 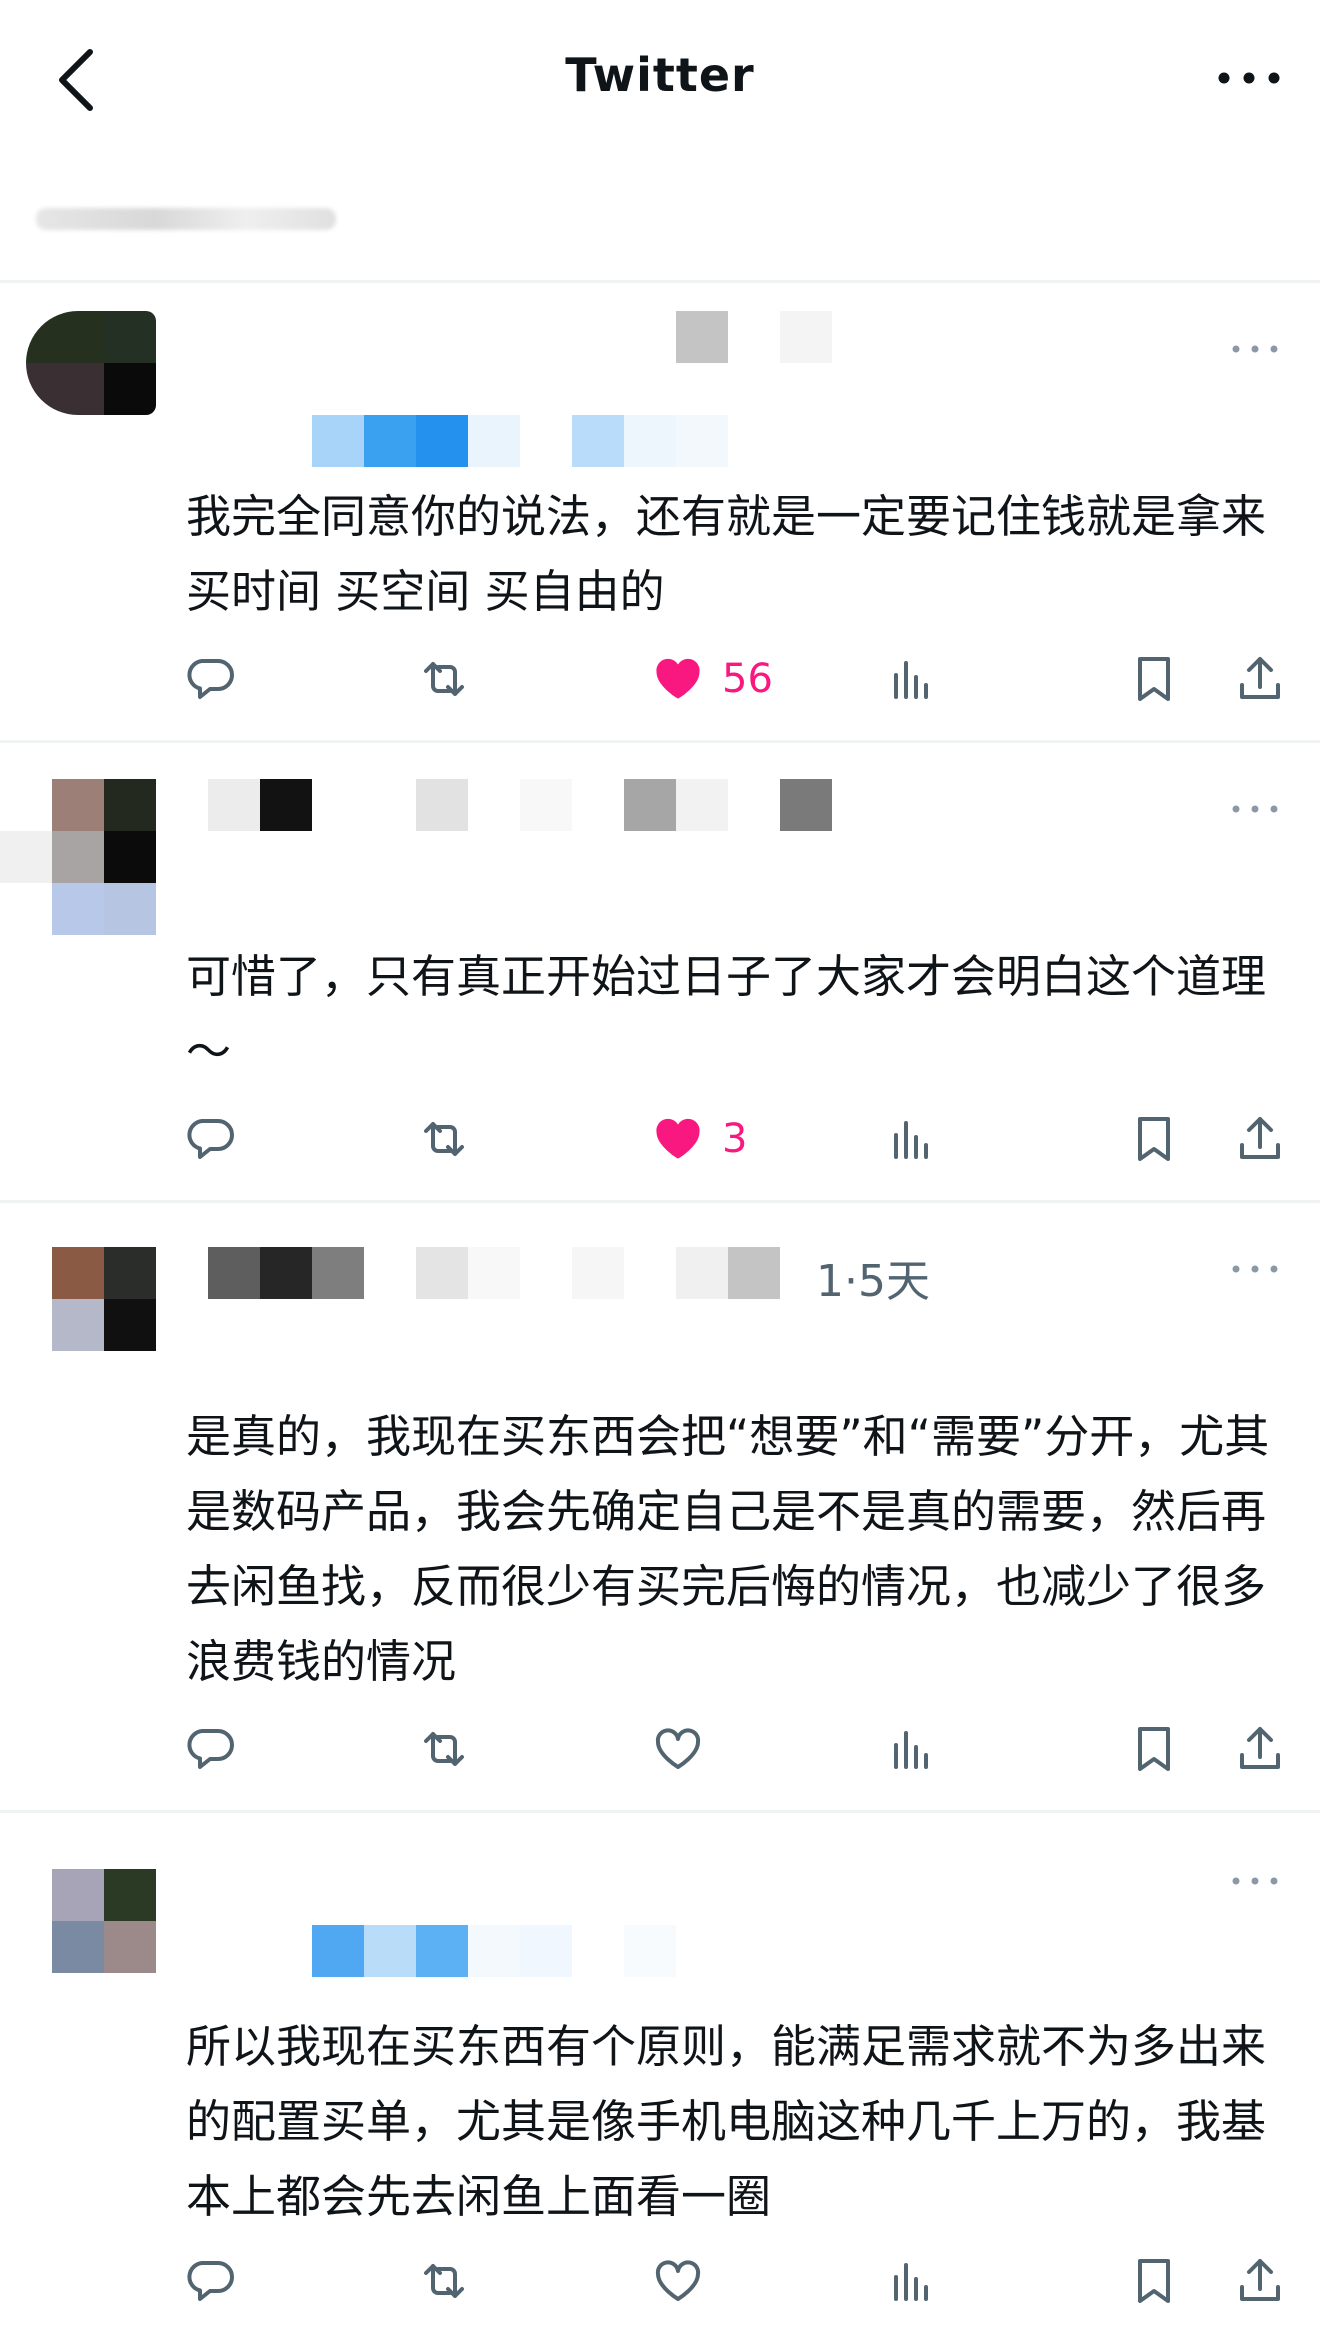 I want to click on like-count: 56, so click(x=747, y=679).